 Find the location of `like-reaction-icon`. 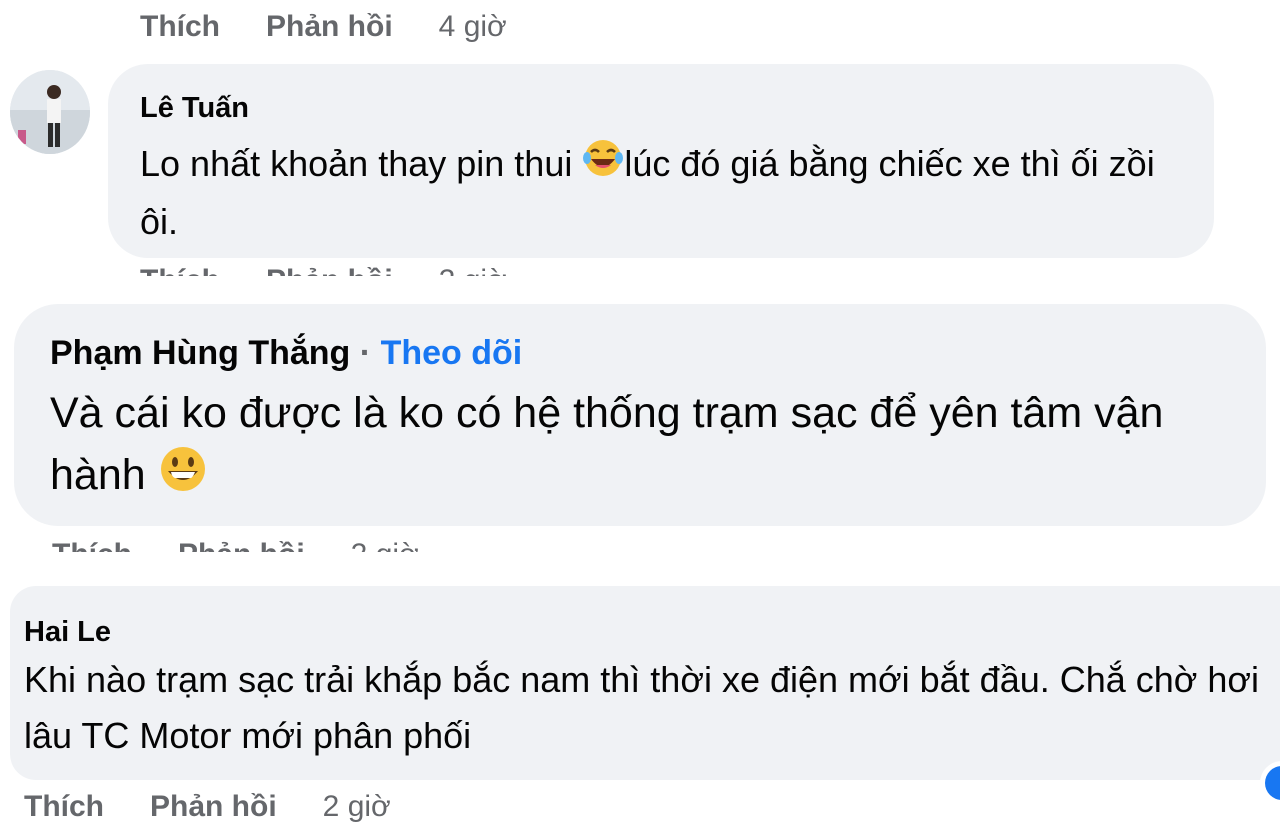

like-reaction-icon is located at coordinates (1270, 783).